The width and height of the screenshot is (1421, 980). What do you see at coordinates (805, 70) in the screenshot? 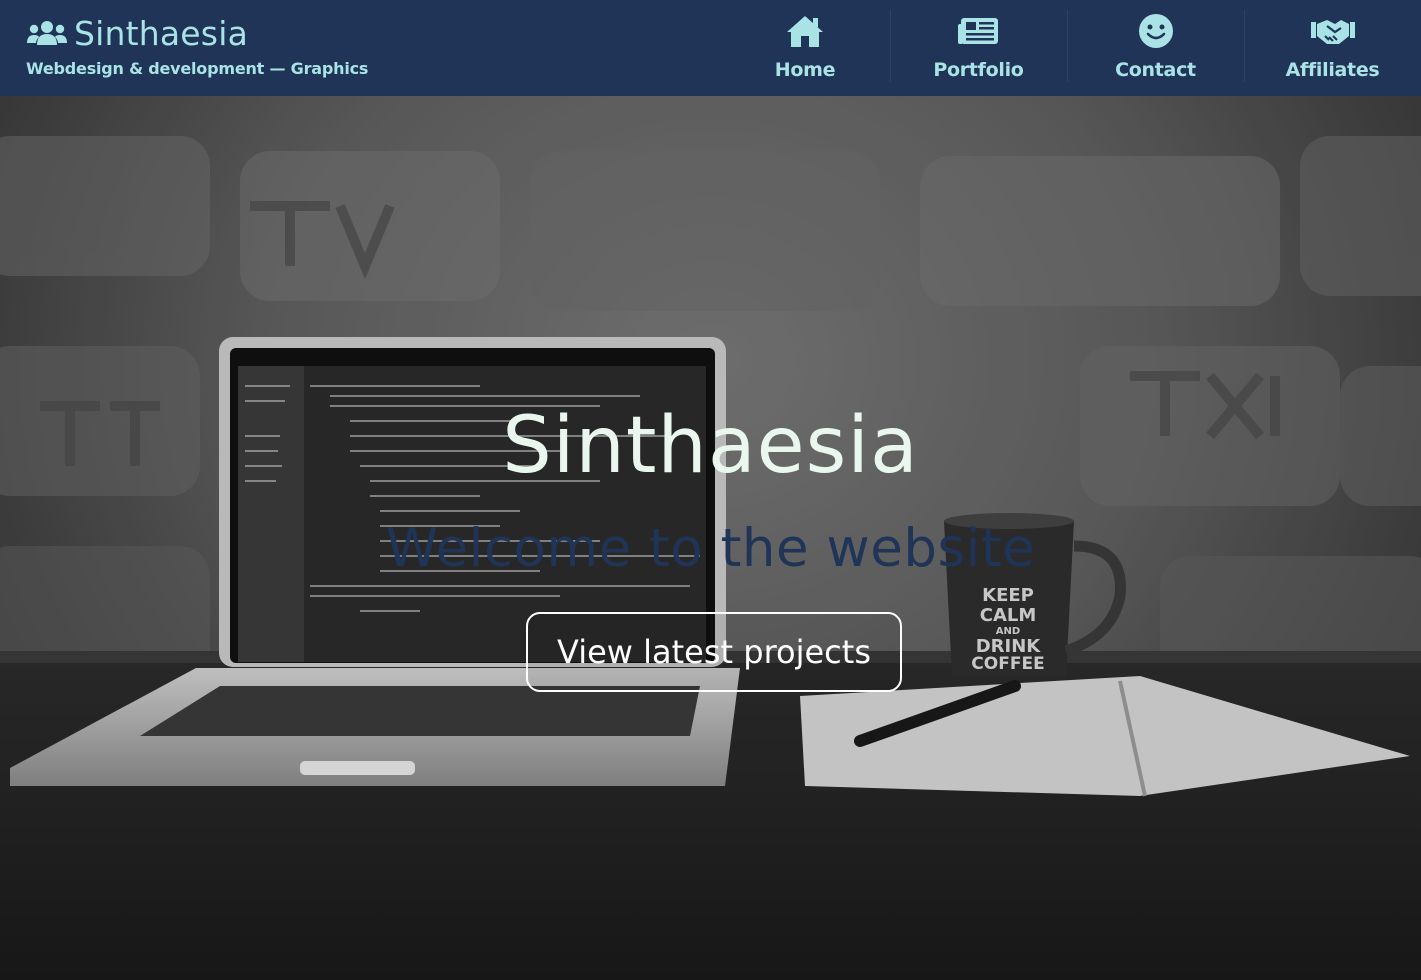
I see `nav-label-home: Home` at bounding box center [805, 70].